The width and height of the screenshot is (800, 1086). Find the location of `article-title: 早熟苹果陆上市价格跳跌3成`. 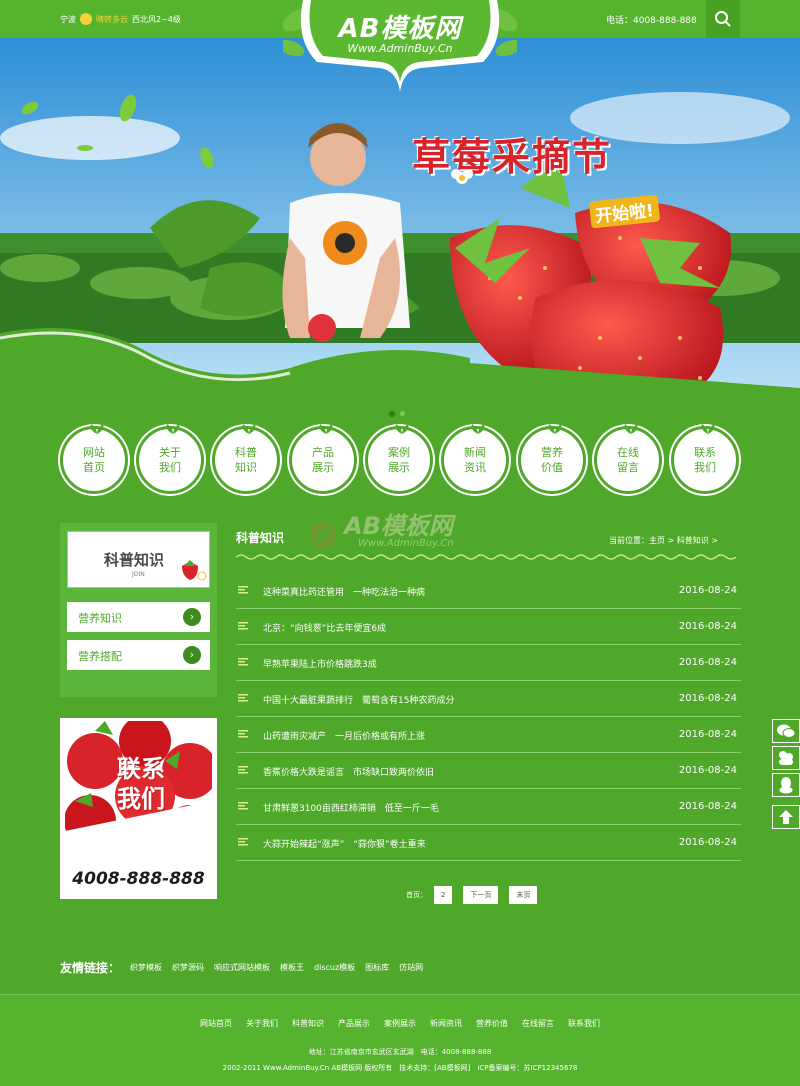

article-title: 早熟苹果陆上市价格跳跌3成 is located at coordinates (320, 663).